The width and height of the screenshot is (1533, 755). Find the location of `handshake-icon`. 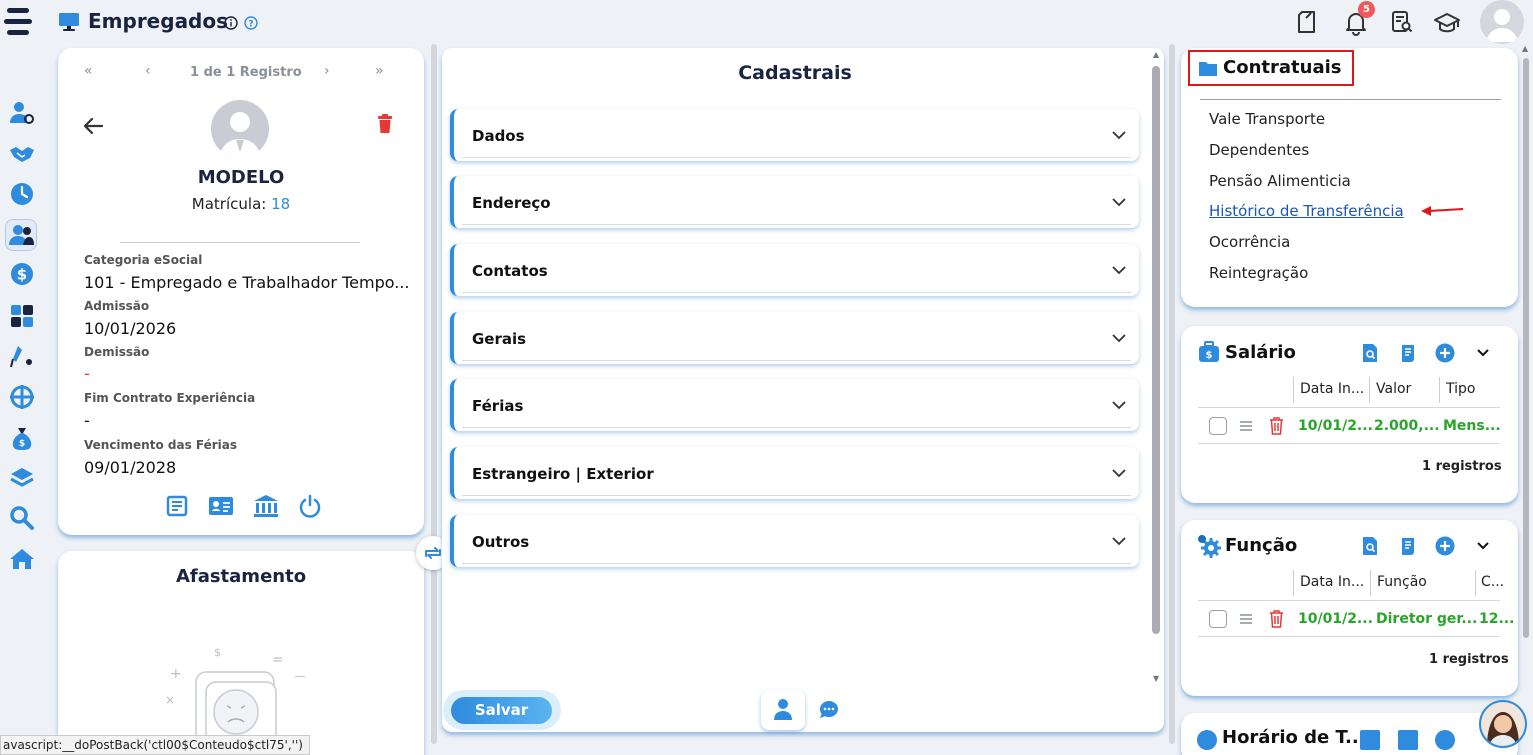

handshake-icon is located at coordinates (22, 154).